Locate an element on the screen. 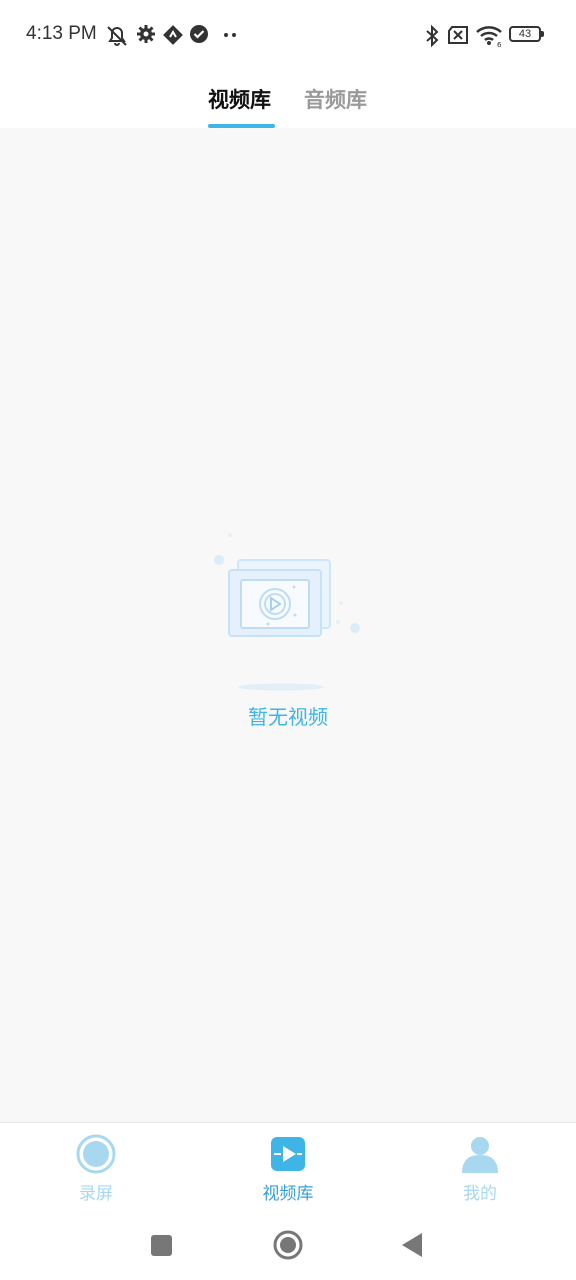  nav-item-video-library: 视频库 is located at coordinates (288, 1168).